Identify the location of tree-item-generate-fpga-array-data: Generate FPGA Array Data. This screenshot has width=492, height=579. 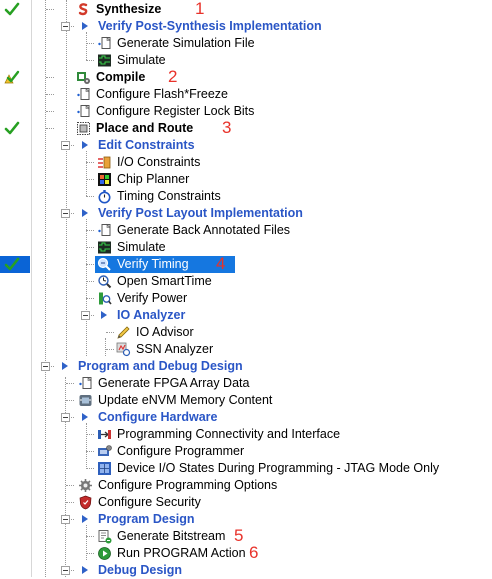
(246, 383).